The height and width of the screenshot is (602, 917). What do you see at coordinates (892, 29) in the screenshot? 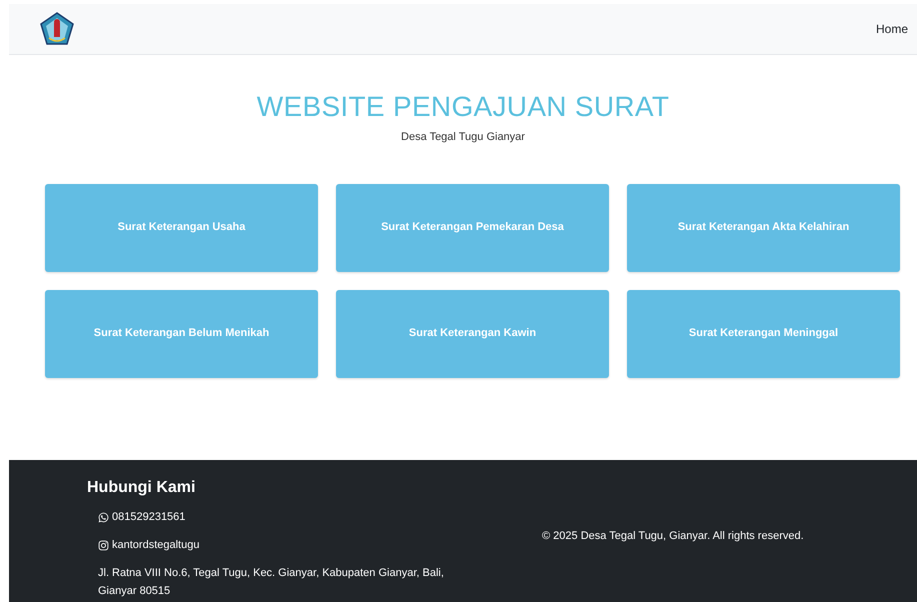
I see `nav-link: Home` at bounding box center [892, 29].